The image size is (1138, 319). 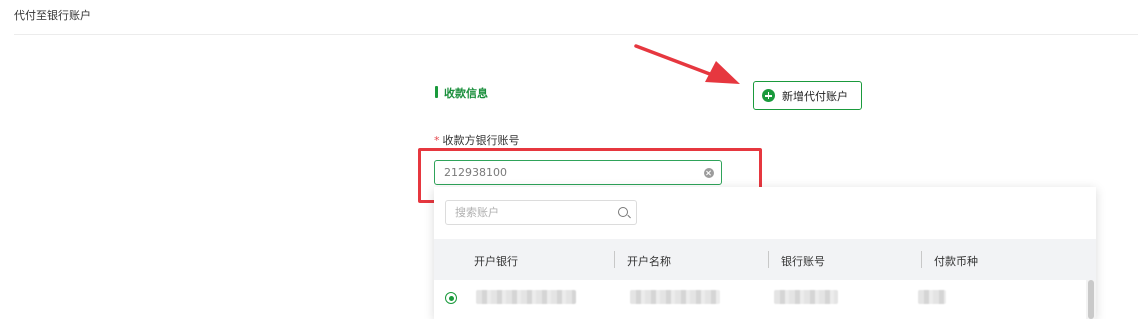 What do you see at coordinates (623, 212) in the screenshot?
I see `search-icon` at bounding box center [623, 212].